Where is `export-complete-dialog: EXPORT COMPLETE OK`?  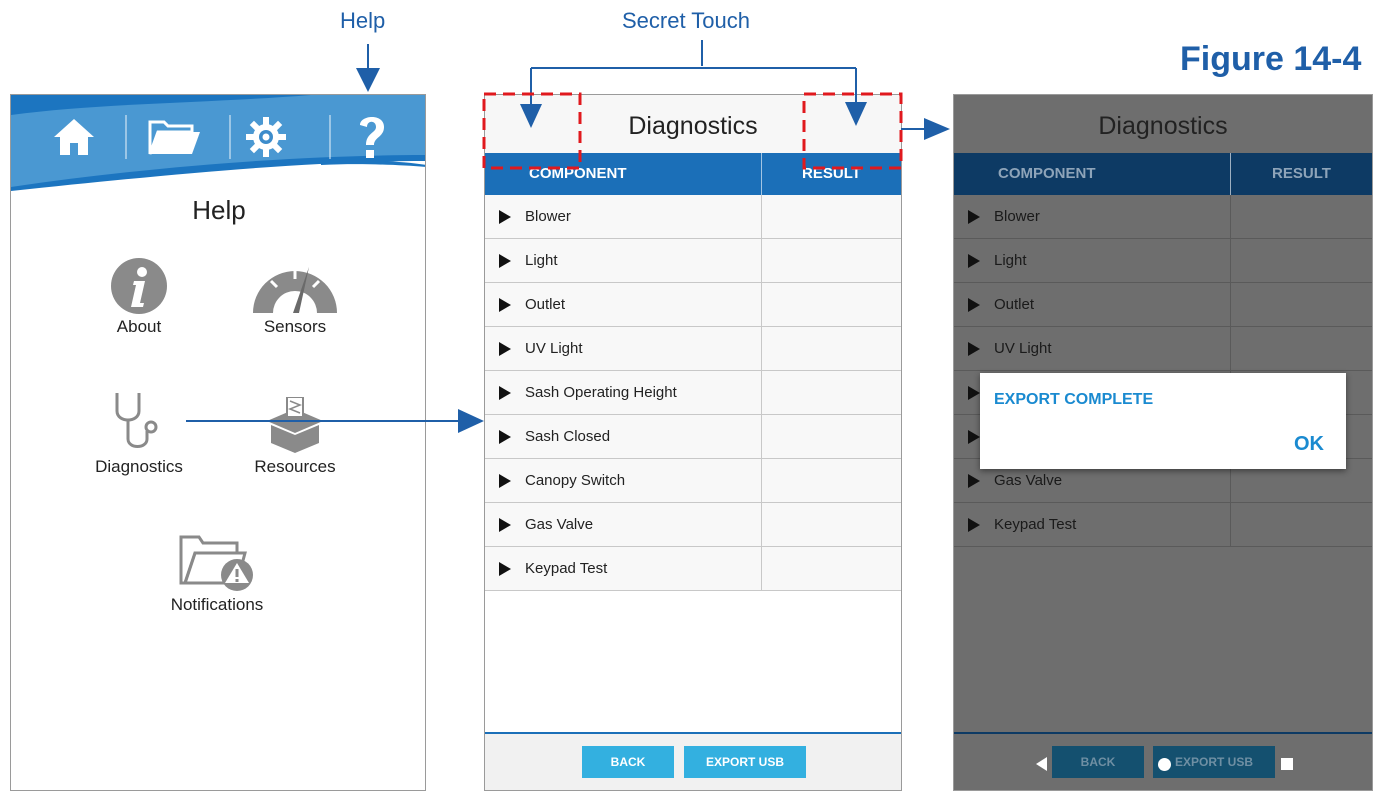 export-complete-dialog: EXPORT COMPLETE OK is located at coordinates (1163, 421).